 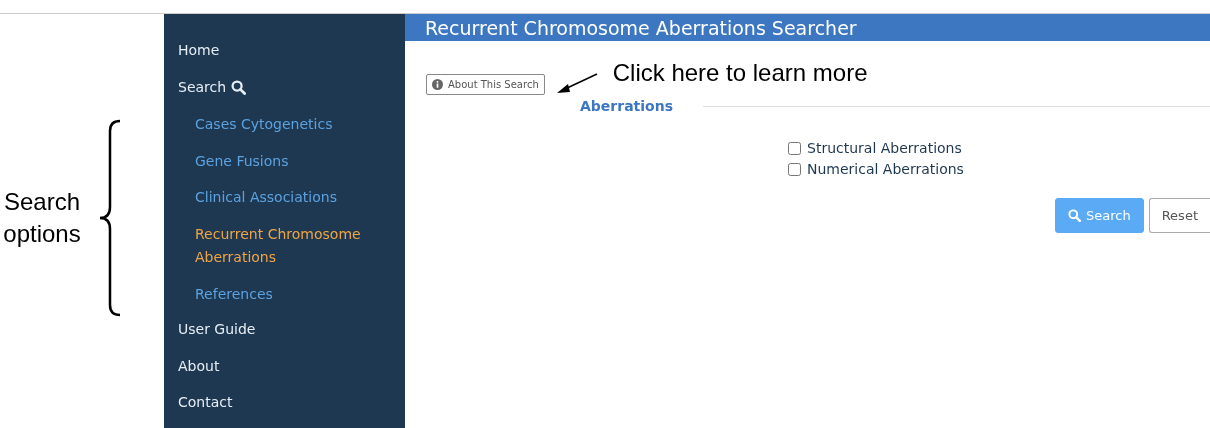 I want to click on nav-link: Gene Fusions, so click(x=284, y=167).